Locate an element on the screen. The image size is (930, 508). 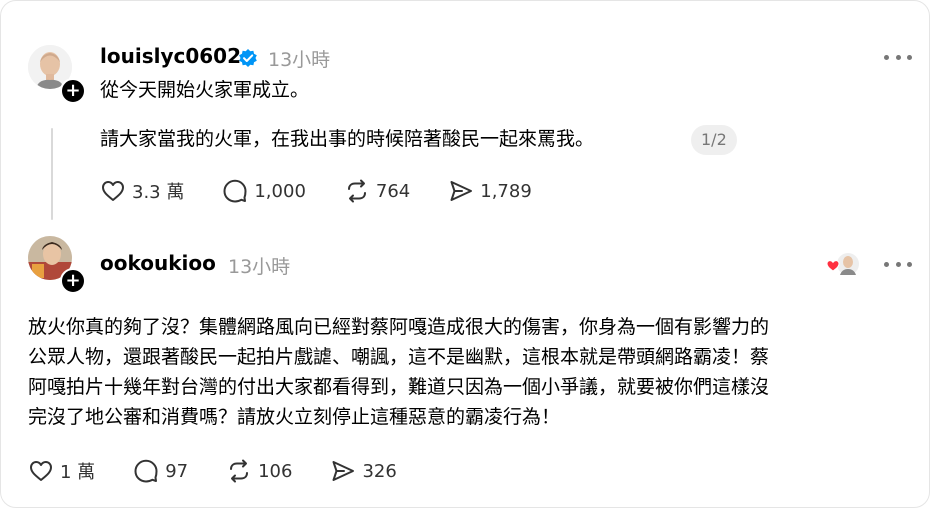
post-text-line: 公眾人物，還跟著酸民一起拍片戲謔、嘲諷，這不是幽默，這根本就是帶頭網路霸凌！蔡 is located at coordinates (399, 357).